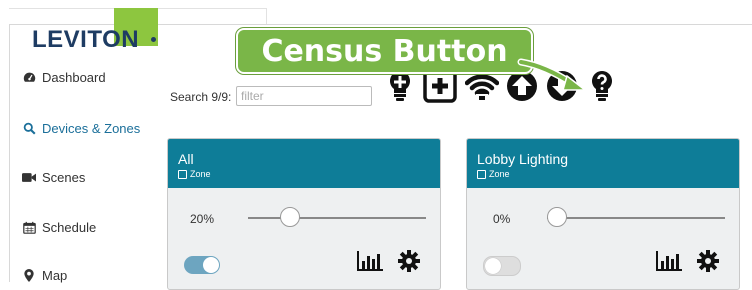  I want to click on sidebar-item-devices-zones: Devices & Zones, so click(81, 128).